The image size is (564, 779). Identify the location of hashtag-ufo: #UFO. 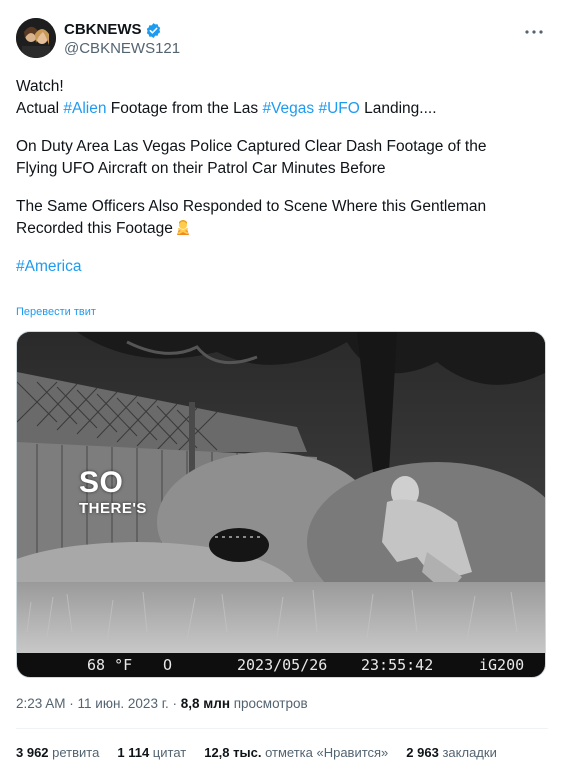
(338, 108).